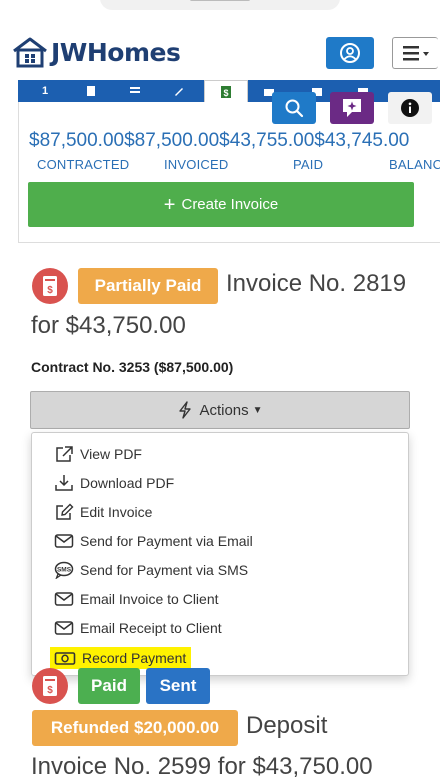  I want to click on browser-url-bar, so click(220, 5).